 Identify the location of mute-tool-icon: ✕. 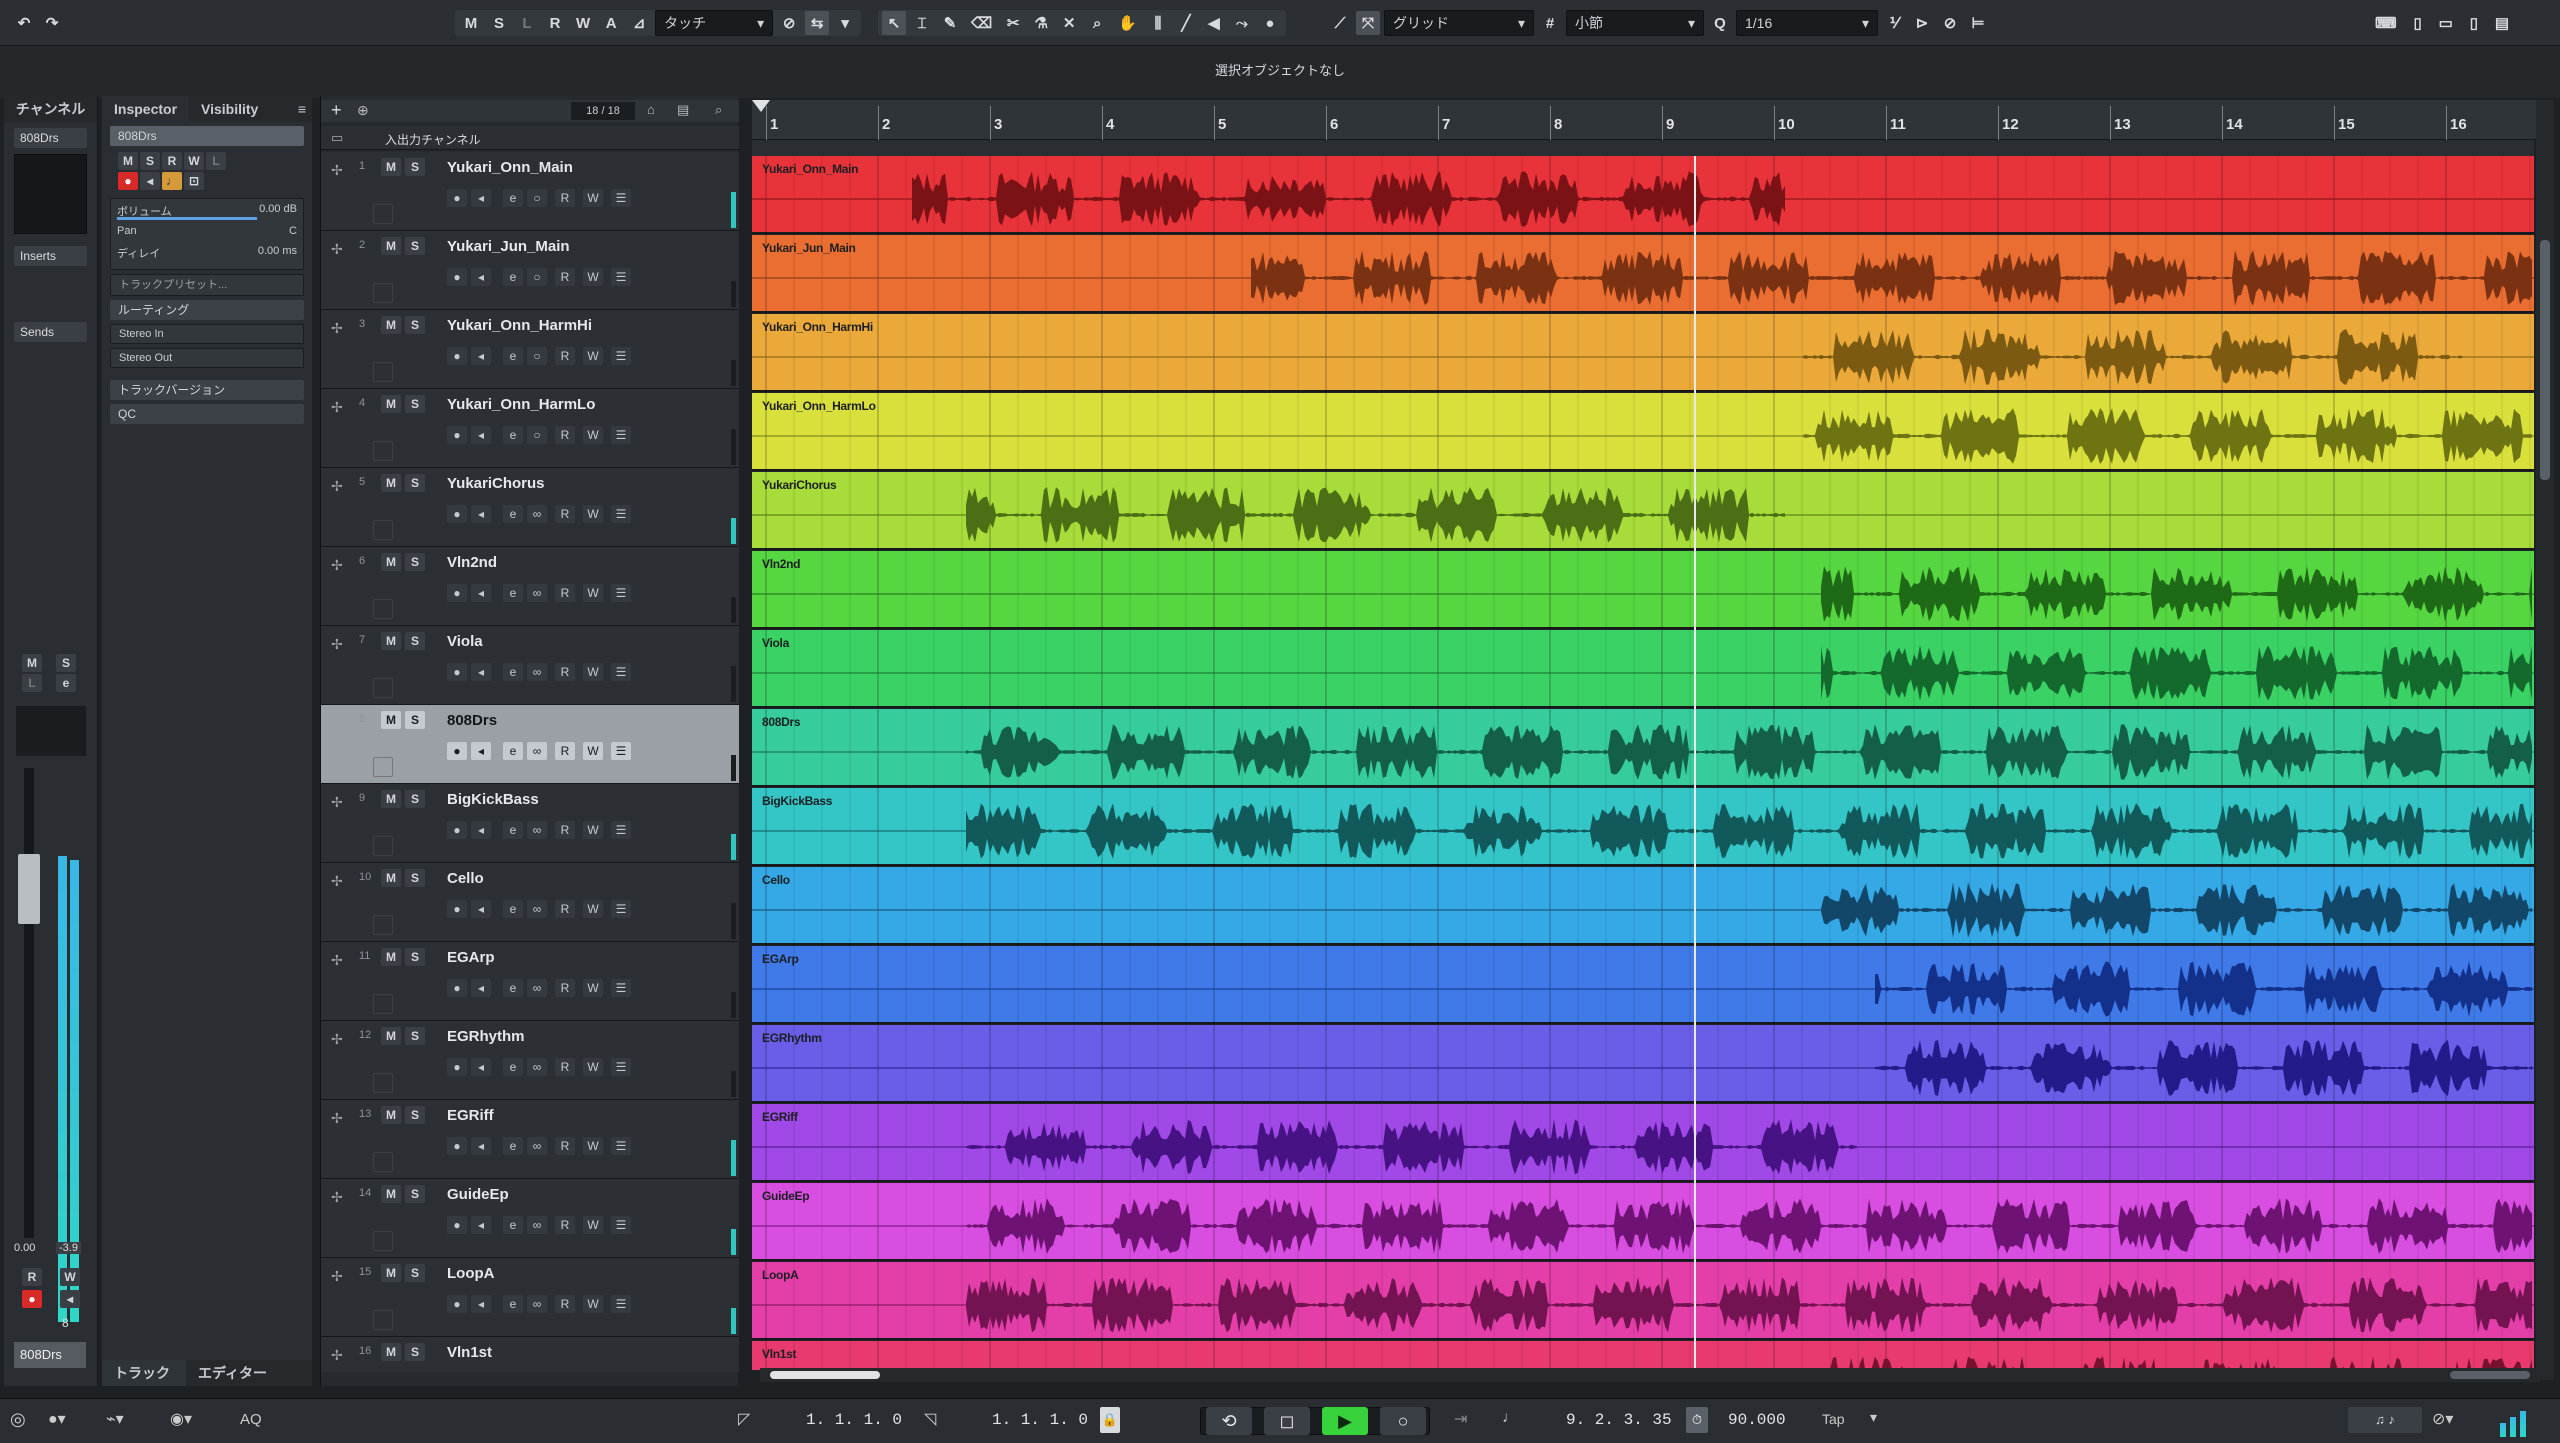
(1069, 23).